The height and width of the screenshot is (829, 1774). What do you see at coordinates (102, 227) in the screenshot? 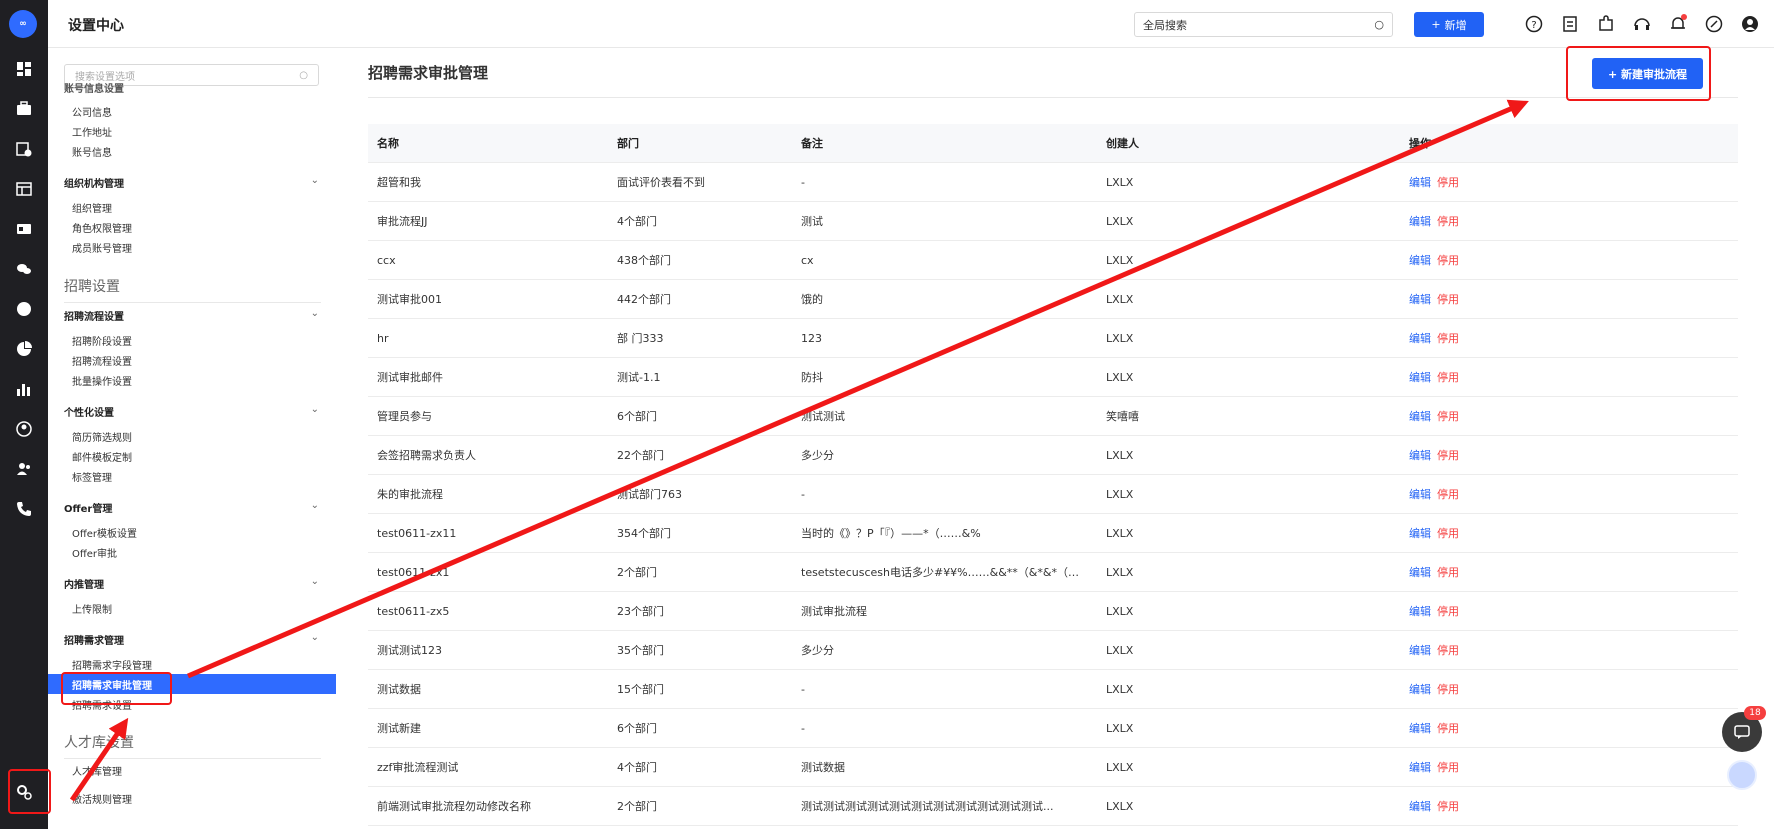
I see `sidebar-item-role-perm: 角色权限管理` at bounding box center [102, 227].